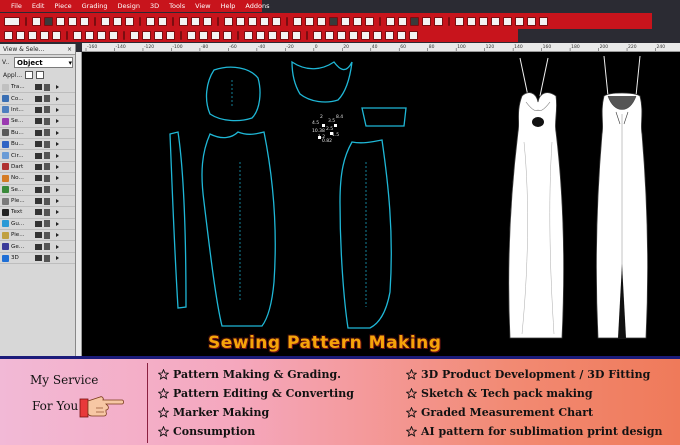 Image resolution: width=680 pixels, height=445 pixels. Describe the element at coordinates (240, 21) in the screenshot. I see `properties-icon` at that location.